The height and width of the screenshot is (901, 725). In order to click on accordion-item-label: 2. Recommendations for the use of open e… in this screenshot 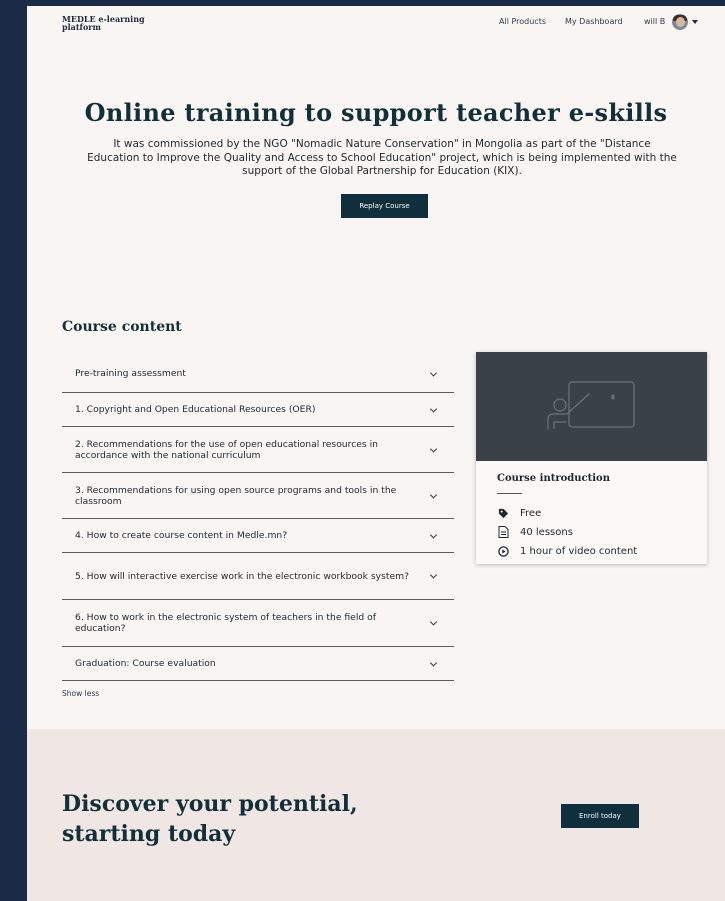, I will do `click(226, 449)`.